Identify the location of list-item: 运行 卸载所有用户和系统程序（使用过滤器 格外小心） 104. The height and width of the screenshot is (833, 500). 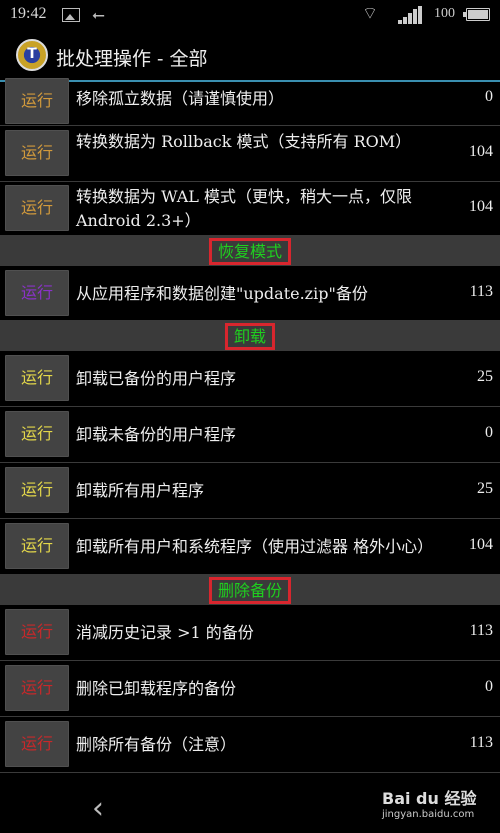
(250, 547).